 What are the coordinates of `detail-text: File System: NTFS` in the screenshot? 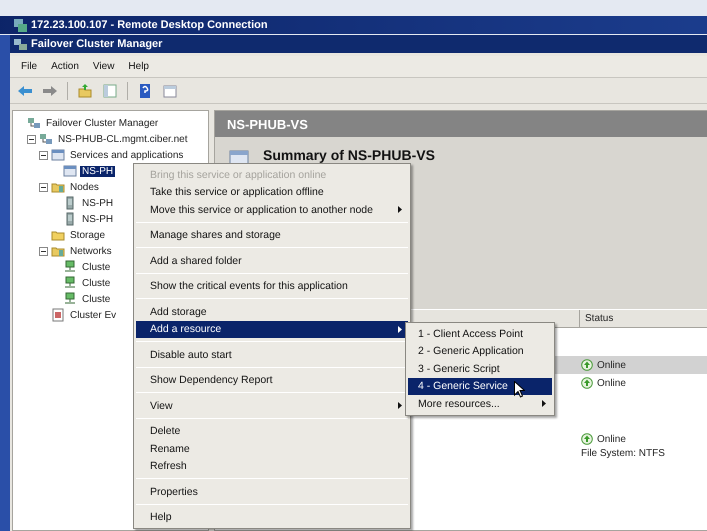 It's located at (623, 453).